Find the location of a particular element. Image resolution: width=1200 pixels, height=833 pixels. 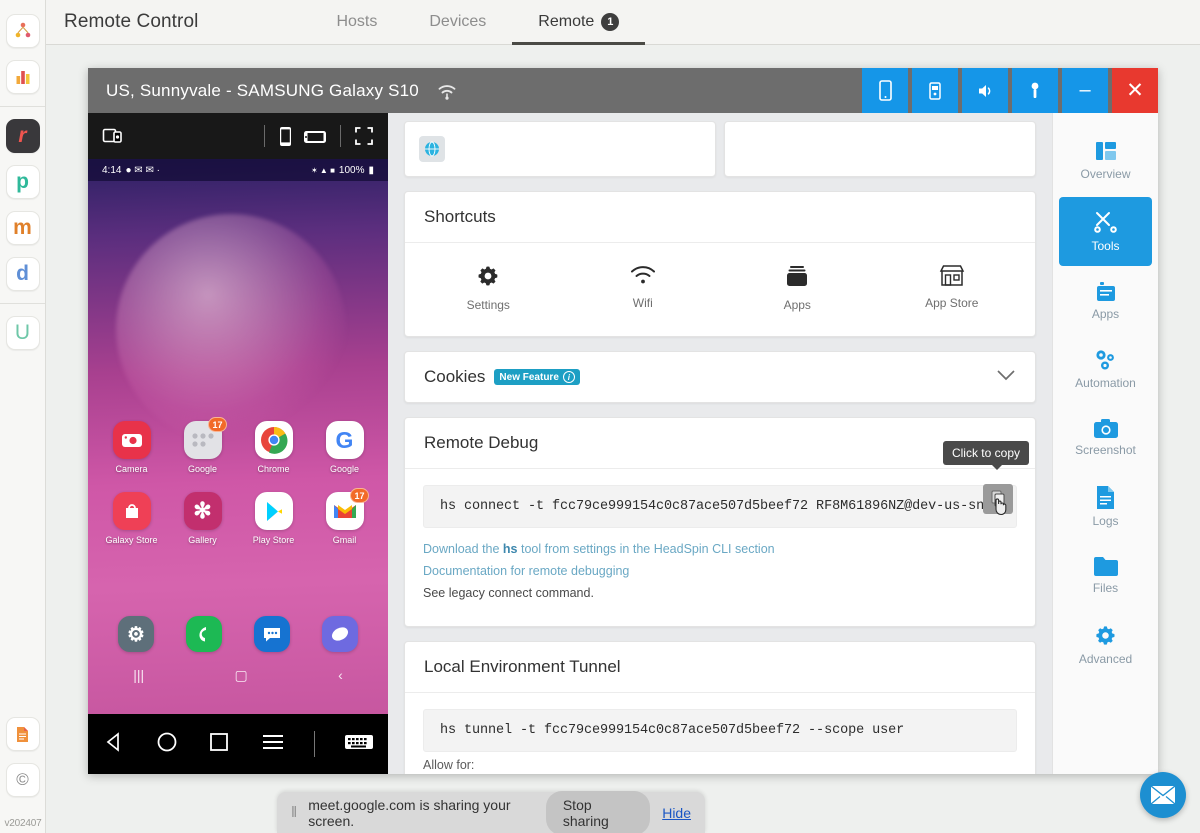

menu-button is located at coordinates (273, 744).